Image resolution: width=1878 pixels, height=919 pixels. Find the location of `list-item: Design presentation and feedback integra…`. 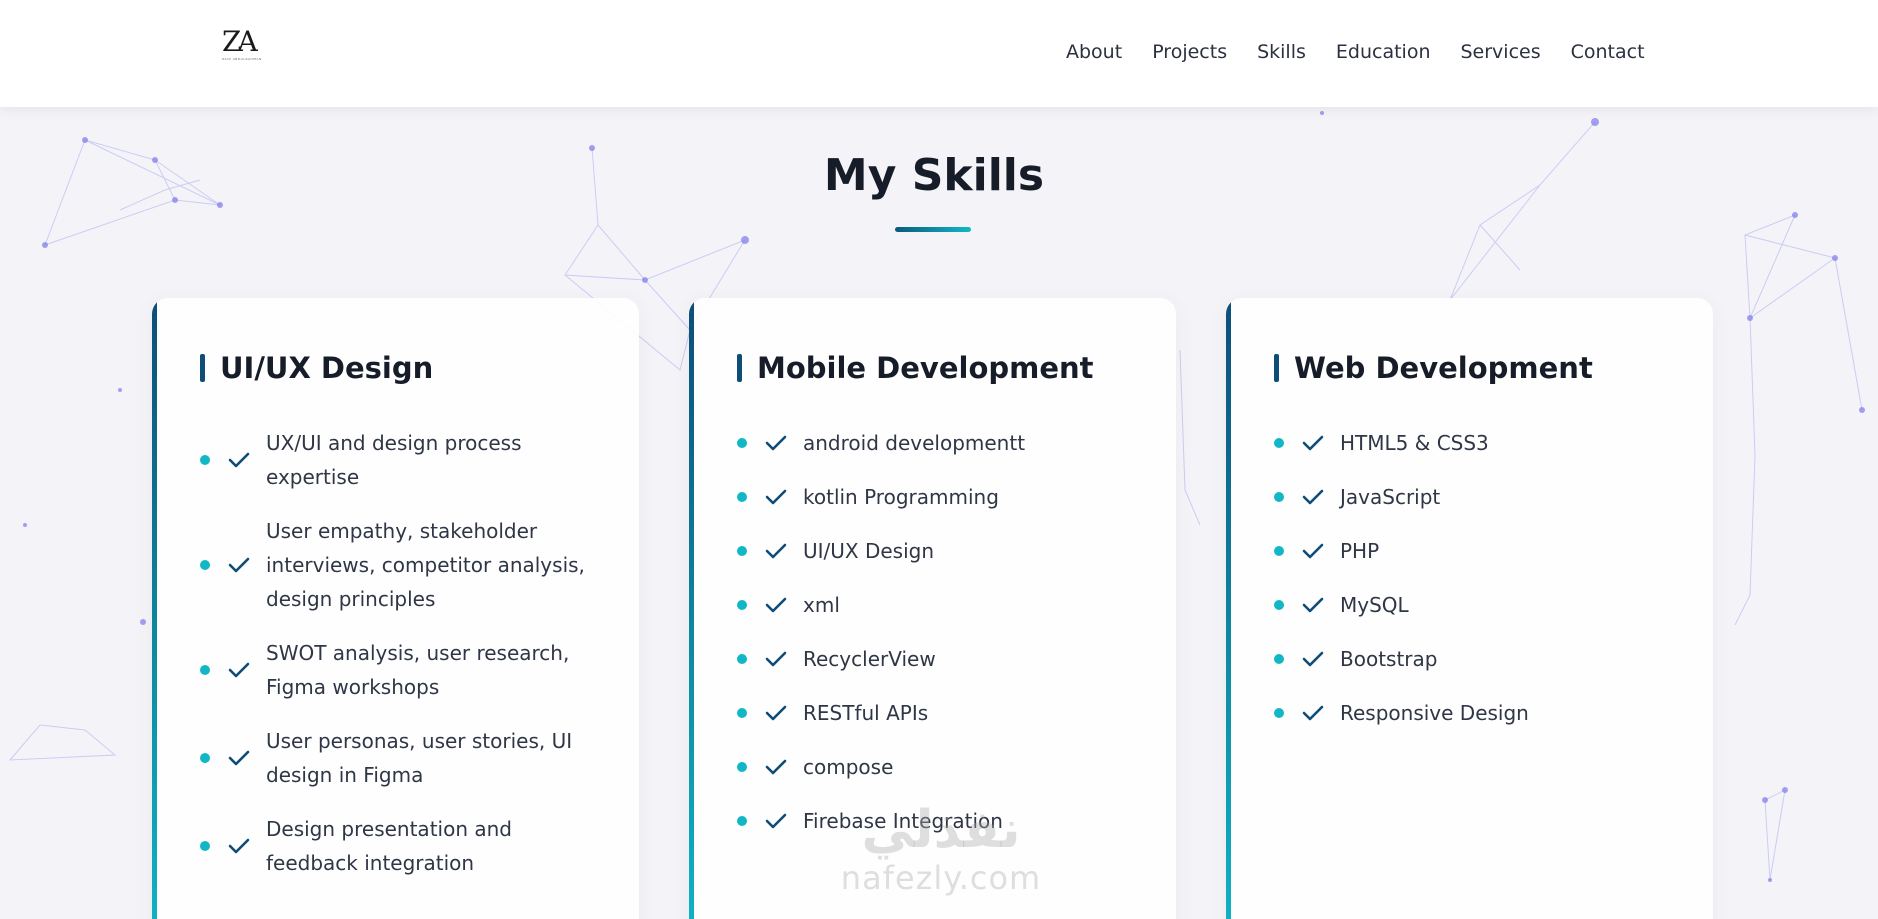

list-item: Design presentation and feedback integra… is located at coordinates (405, 846).